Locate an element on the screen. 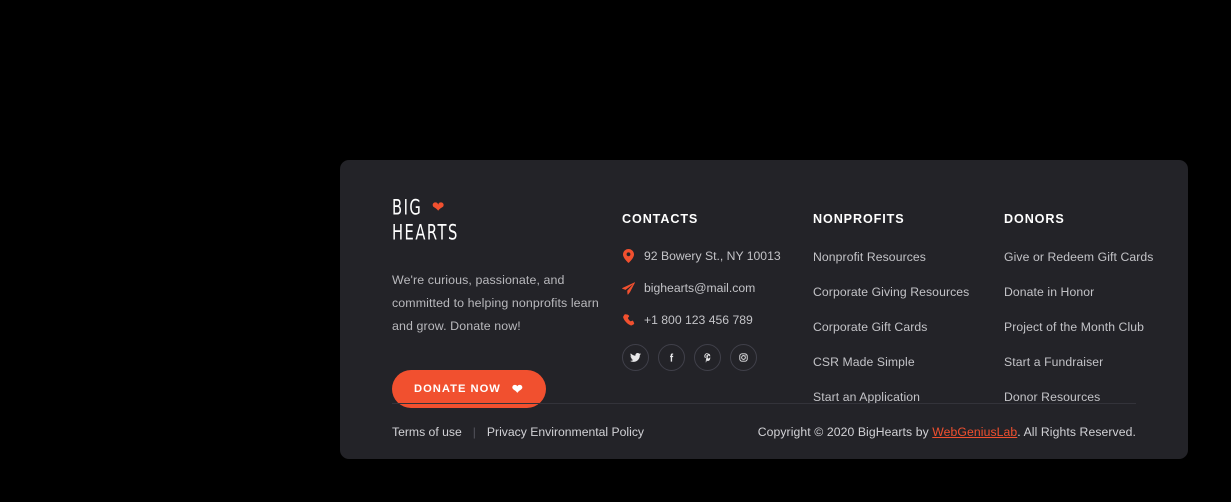  donate-button-label: DONATE NOW is located at coordinates (457, 389).